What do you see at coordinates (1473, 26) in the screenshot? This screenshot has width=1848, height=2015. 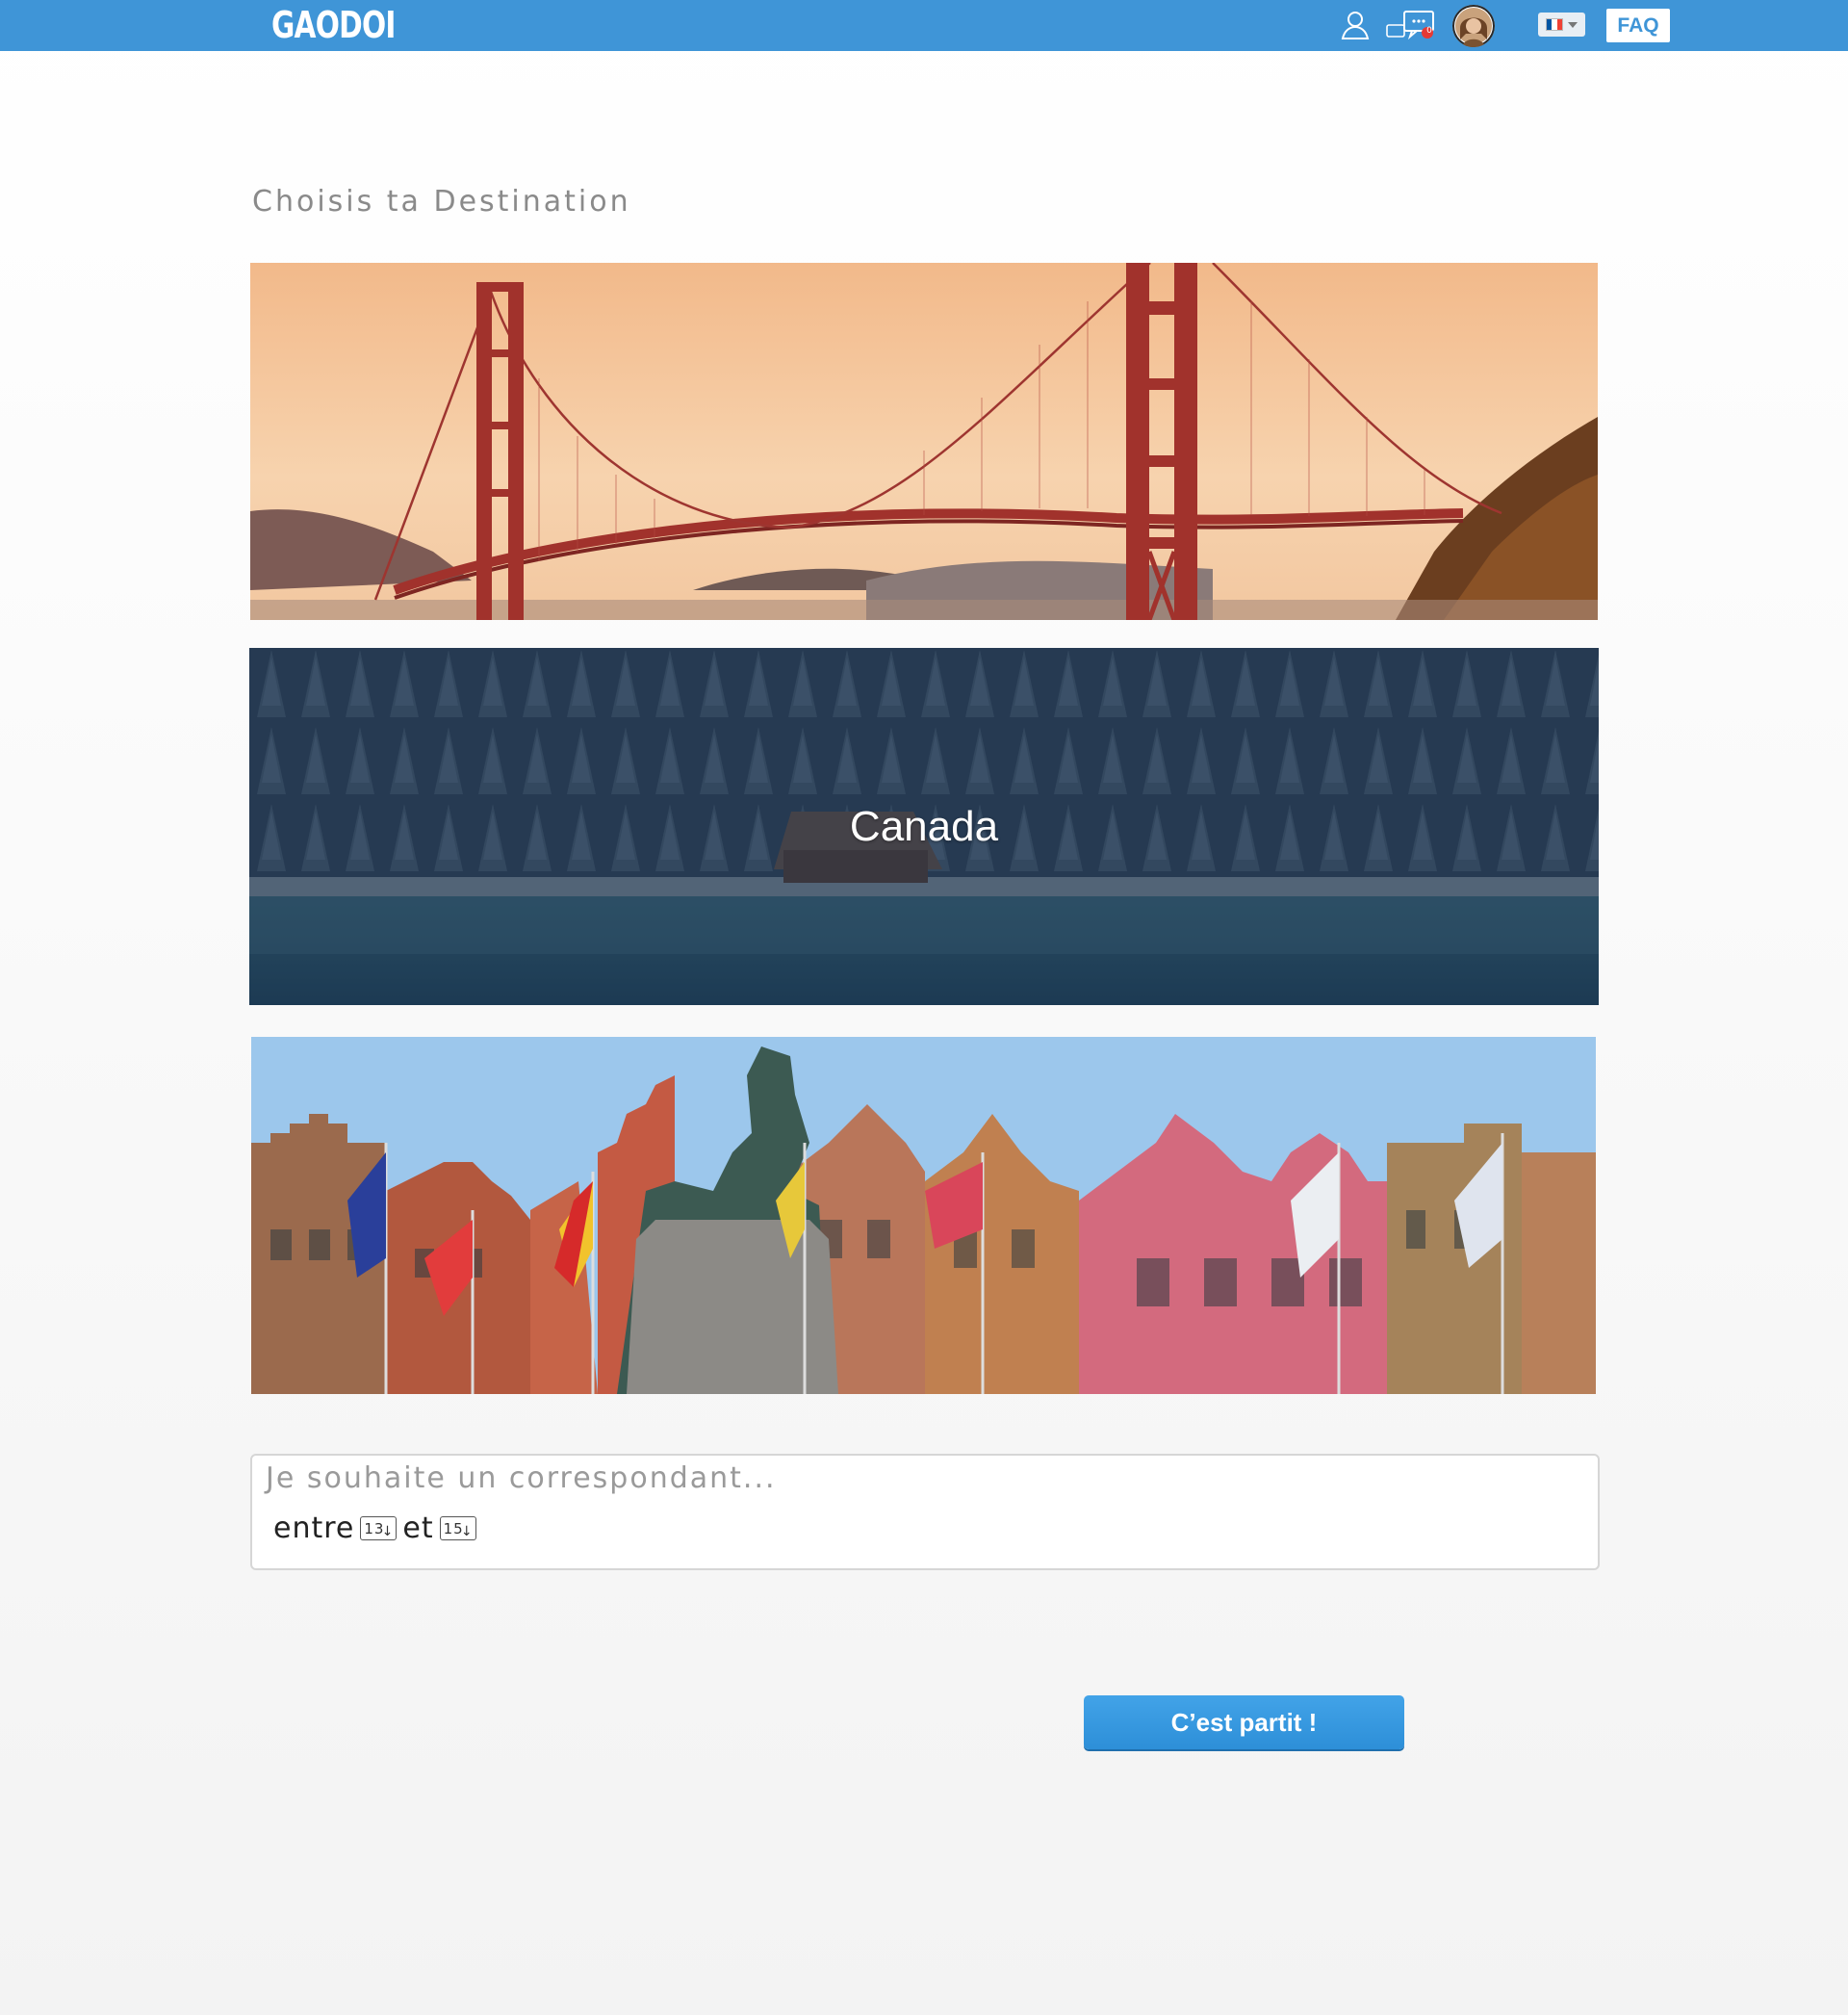 I see `avatar` at bounding box center [1473, 26].